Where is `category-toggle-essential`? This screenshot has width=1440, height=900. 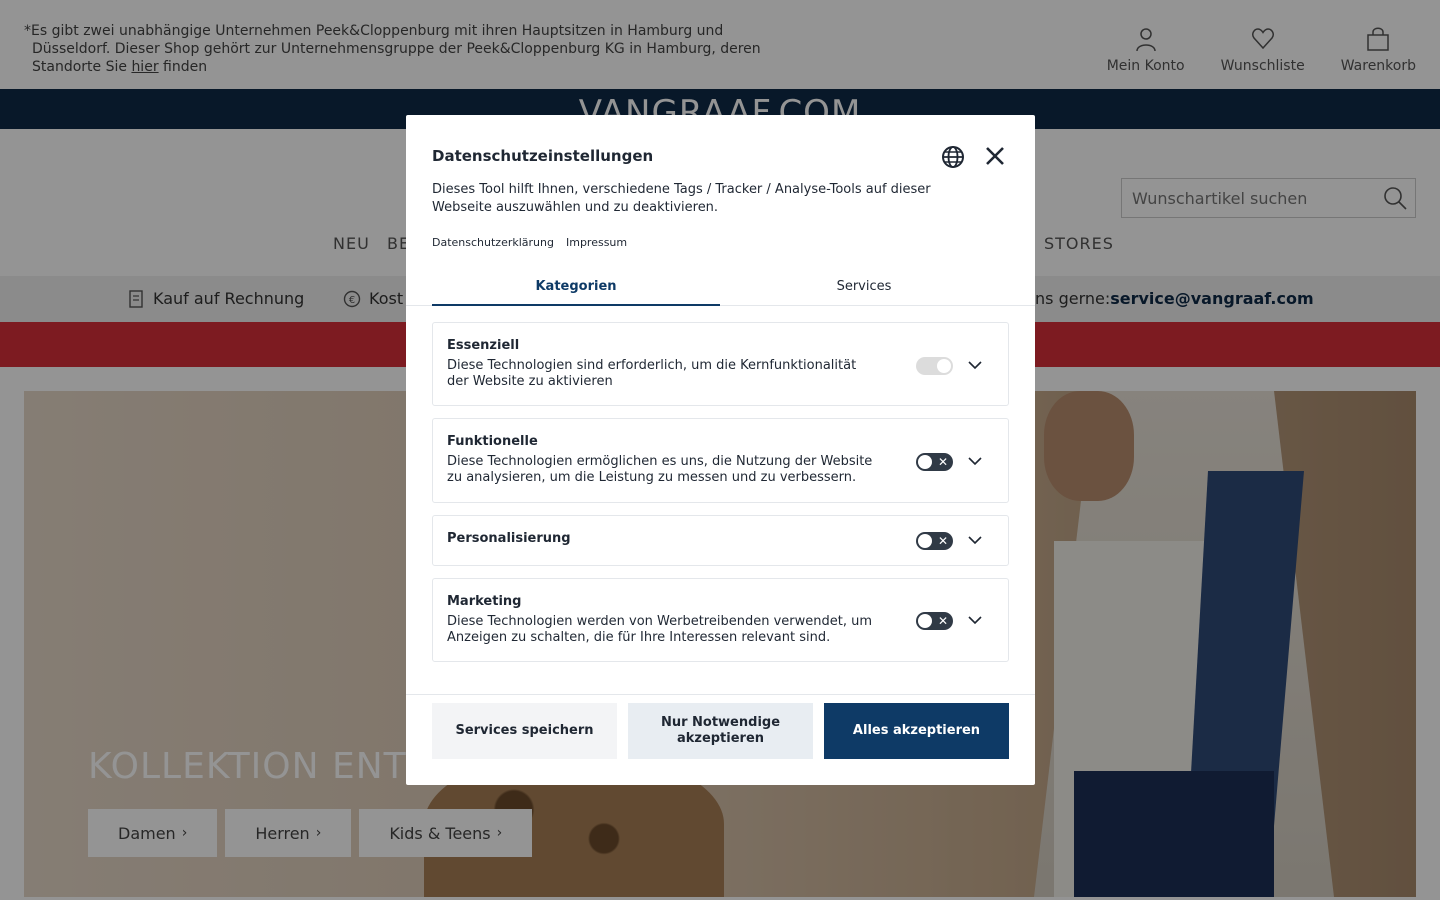
category-toggle-essential is located at coordinates (934, 366).